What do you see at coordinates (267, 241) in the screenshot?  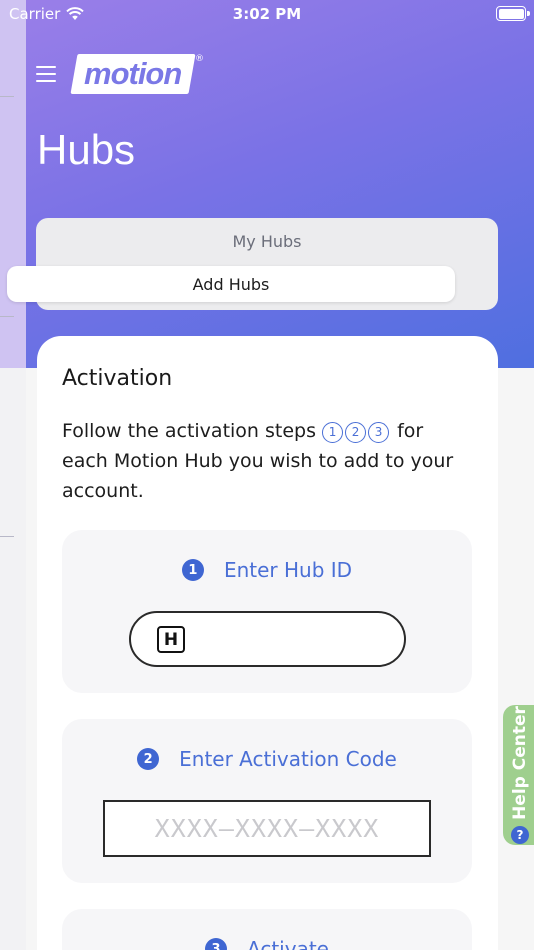 I see `tab-my-hubs: My Hubs` at bounding box center [267, 241].